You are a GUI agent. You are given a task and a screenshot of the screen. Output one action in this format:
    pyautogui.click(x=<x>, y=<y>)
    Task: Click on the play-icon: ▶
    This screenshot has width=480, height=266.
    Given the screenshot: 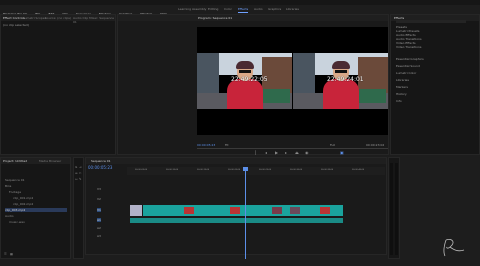 What is the action you would take?
    pyautogui.click(x=276, y=152)
    